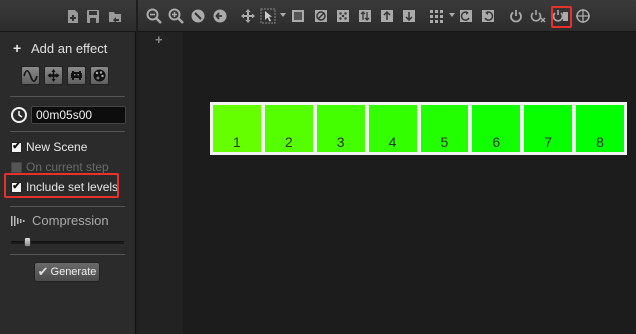  I want to click on fixture-label: 3, so click(340, 142).